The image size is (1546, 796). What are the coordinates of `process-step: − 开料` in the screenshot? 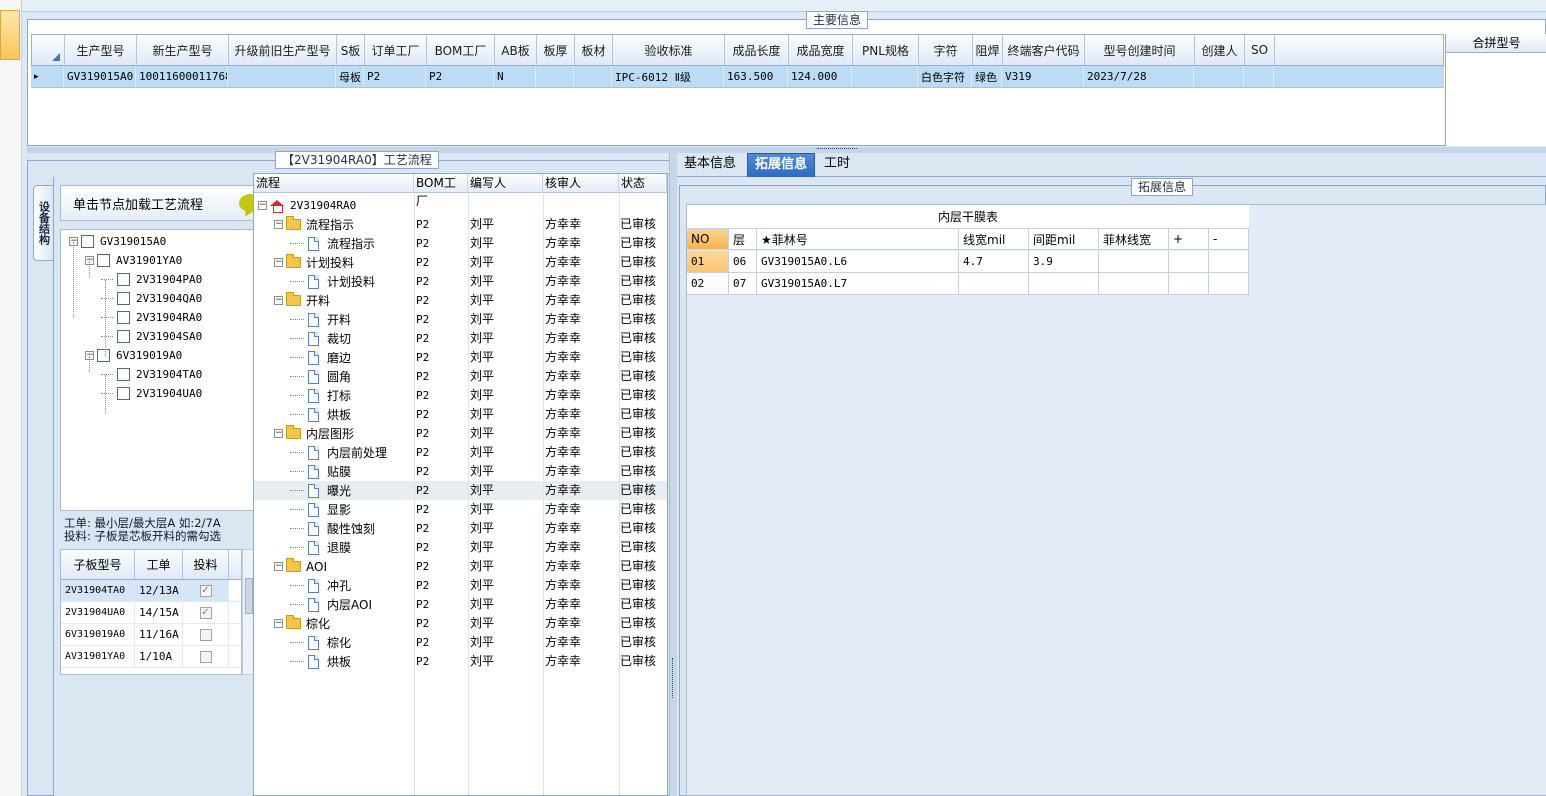 It's located at (302, 300).